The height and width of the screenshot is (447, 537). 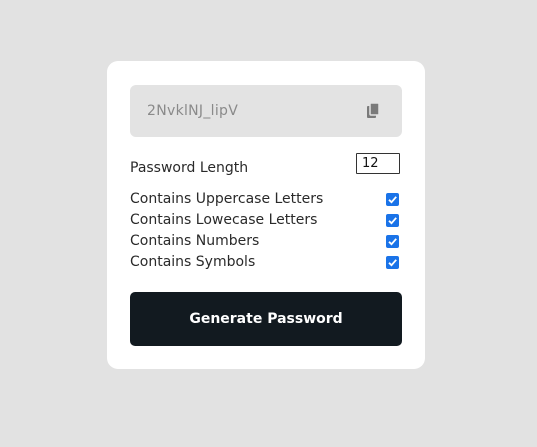 I want to click on option-uppercase-checkbox, so click(x=392, y=199).